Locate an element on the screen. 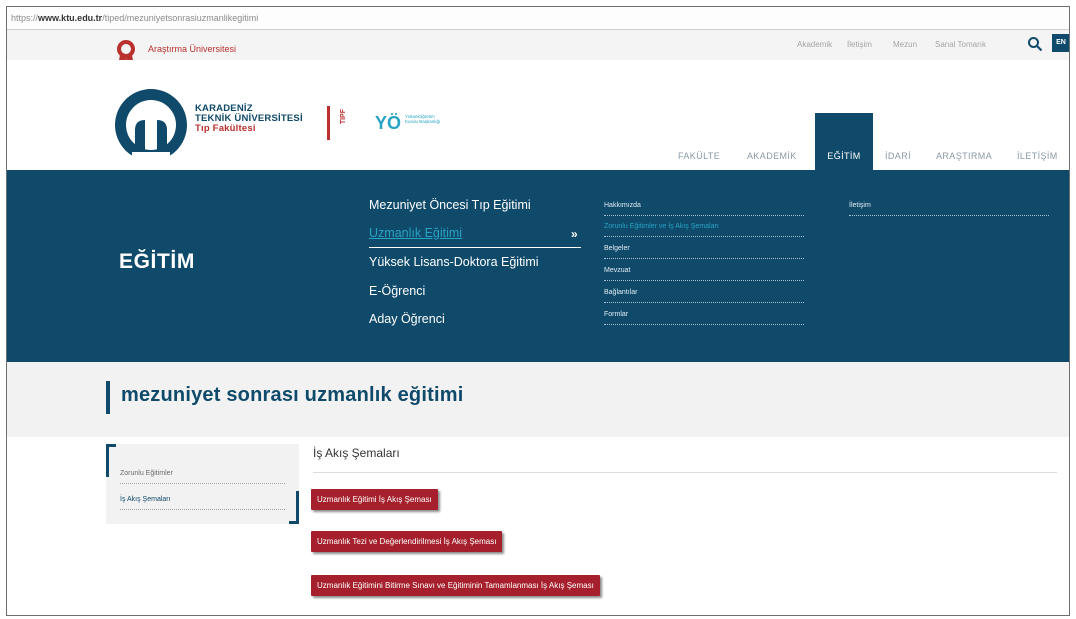 The image size is (1076, 619). nav-item-arastirma: ARAŞTIRMA is located at coordinates (964, 144).